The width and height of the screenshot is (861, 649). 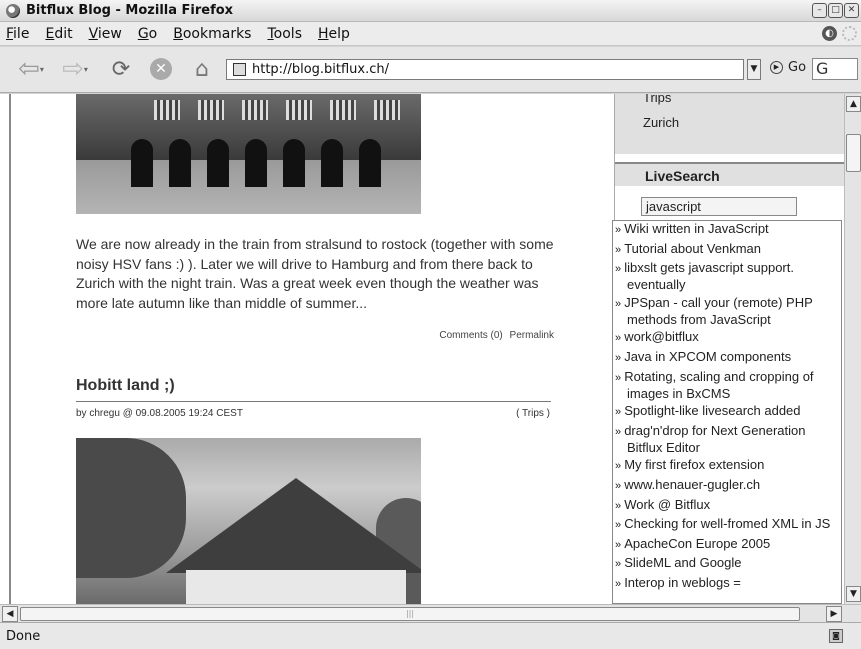 What do you see at coordinates (17, 34) in the screenshot?
I see `menu-file: File` at bounding box center [17, 34].